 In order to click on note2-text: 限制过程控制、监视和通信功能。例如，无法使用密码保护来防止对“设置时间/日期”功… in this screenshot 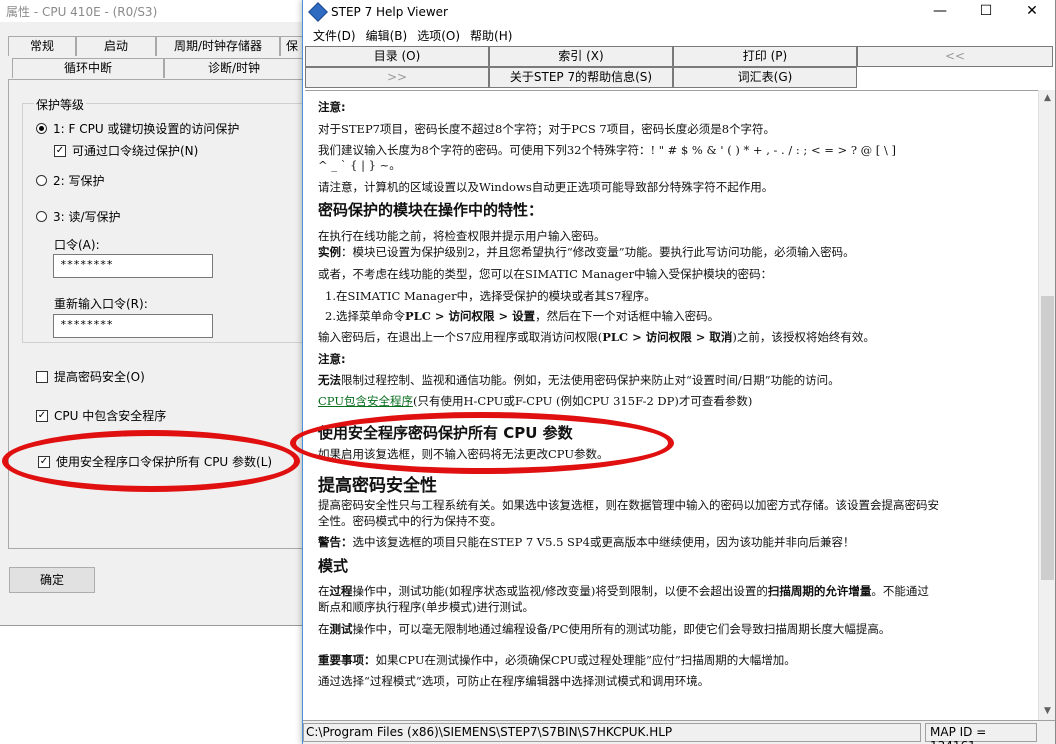, I will do `click(590, 380)`.